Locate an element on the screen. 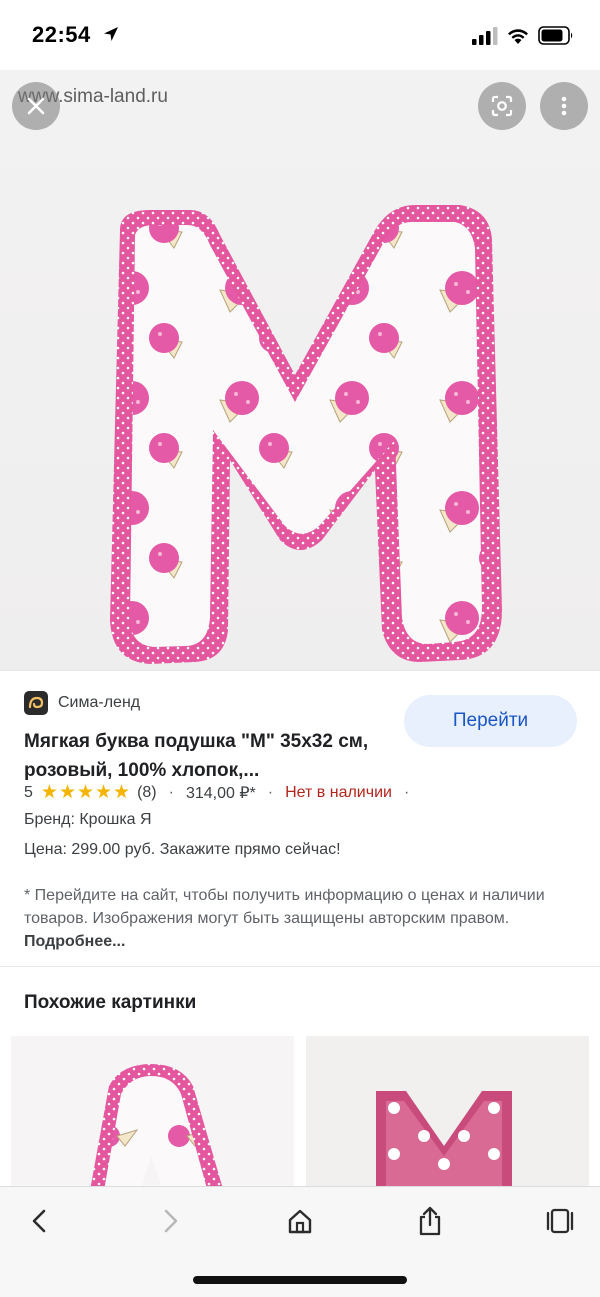 The image size is (600, 1297). lens-search-button is located at coordinates (502, 106).